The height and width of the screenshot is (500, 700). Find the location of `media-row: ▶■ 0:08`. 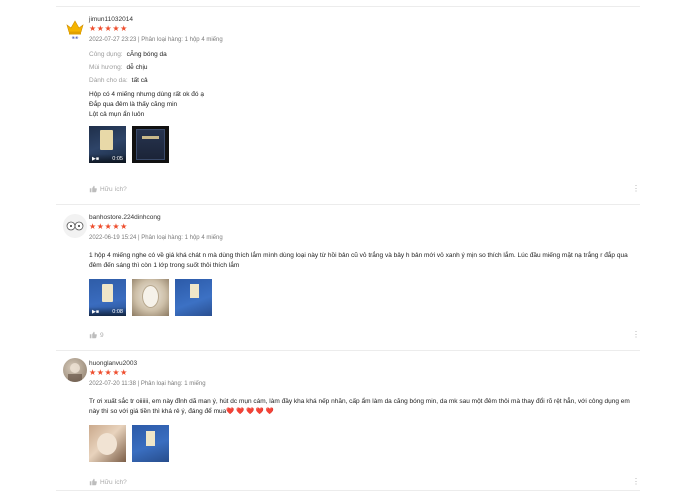

media-row: ▶■ 0:08 is located at coordinates (364, 297).